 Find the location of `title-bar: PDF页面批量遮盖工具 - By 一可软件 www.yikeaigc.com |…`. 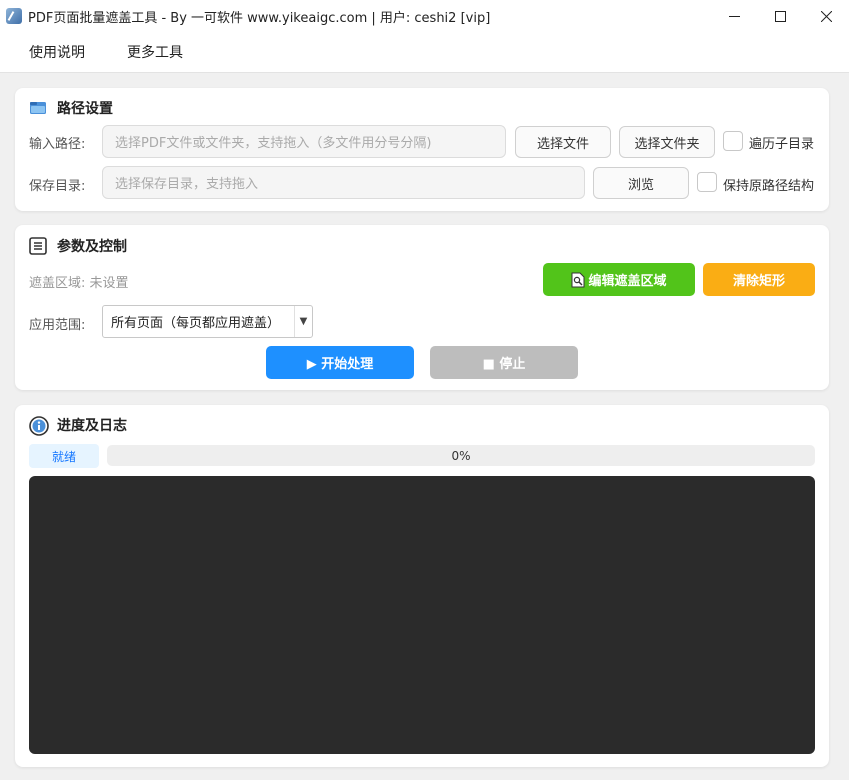

title-bar: PDF页面批量遮盖工具 - By 一可软件 www.yikeaigc.com |… is located at coordinates (424, 16).